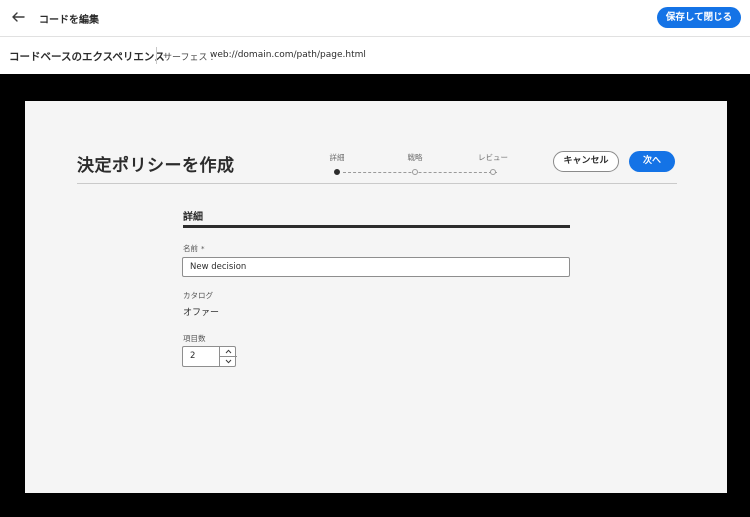  I want to click on step-details: 詳細, so click(337, 164).